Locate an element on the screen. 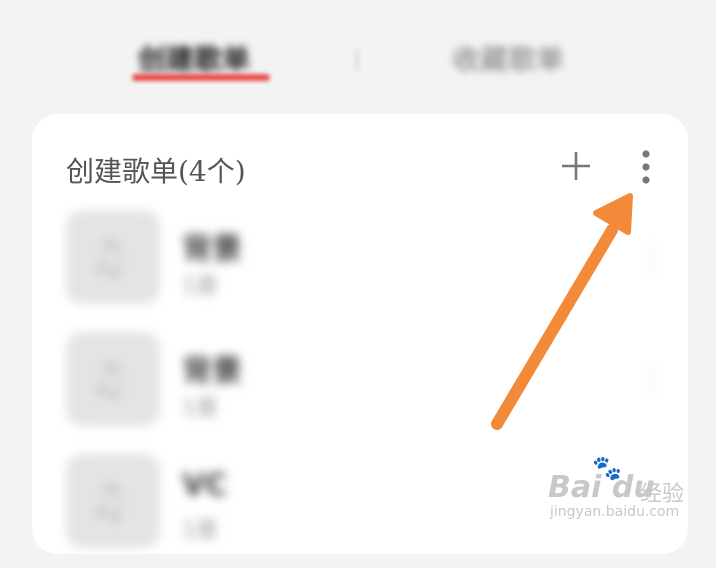 The image size is (716, 568). section-title: 创建歌单(4个) is located at coordinates (156, 171).